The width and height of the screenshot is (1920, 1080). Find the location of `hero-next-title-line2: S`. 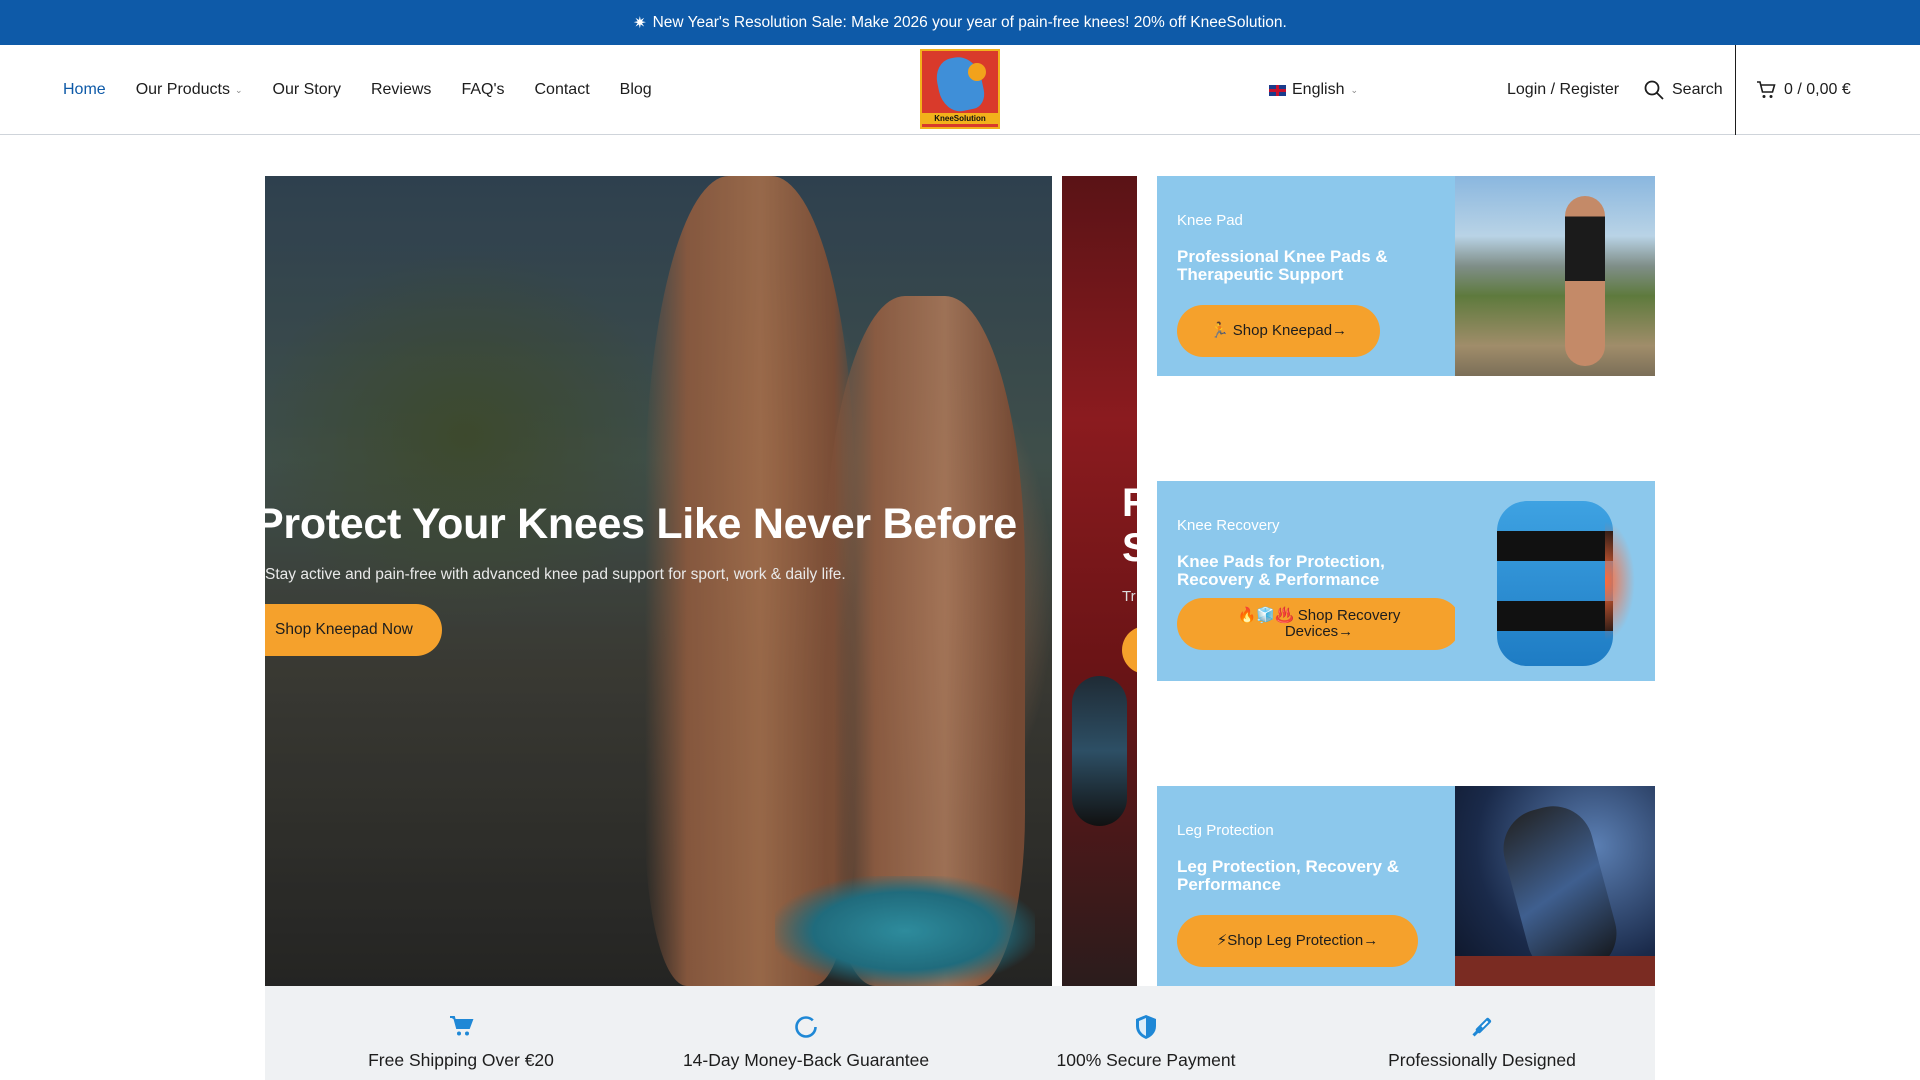

hero-next-title-line2: S is located at coordinates (1129, 548).